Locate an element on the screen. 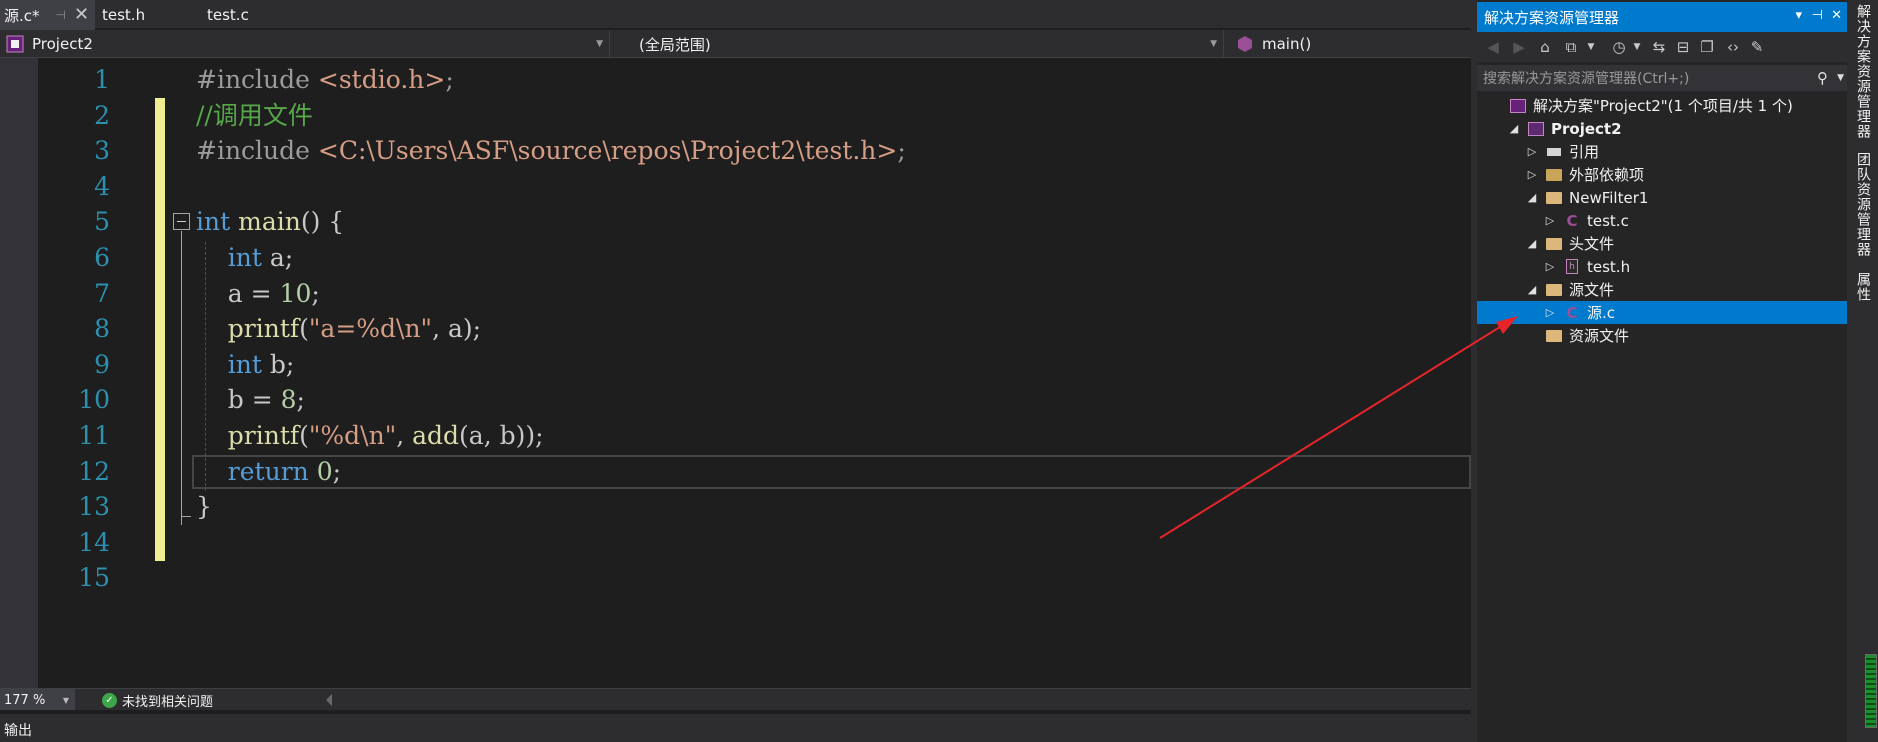 The width and height of the screenshot is (1878, 742). collapse-all-icon: ⊟ is located at coordinates (1683, 47).